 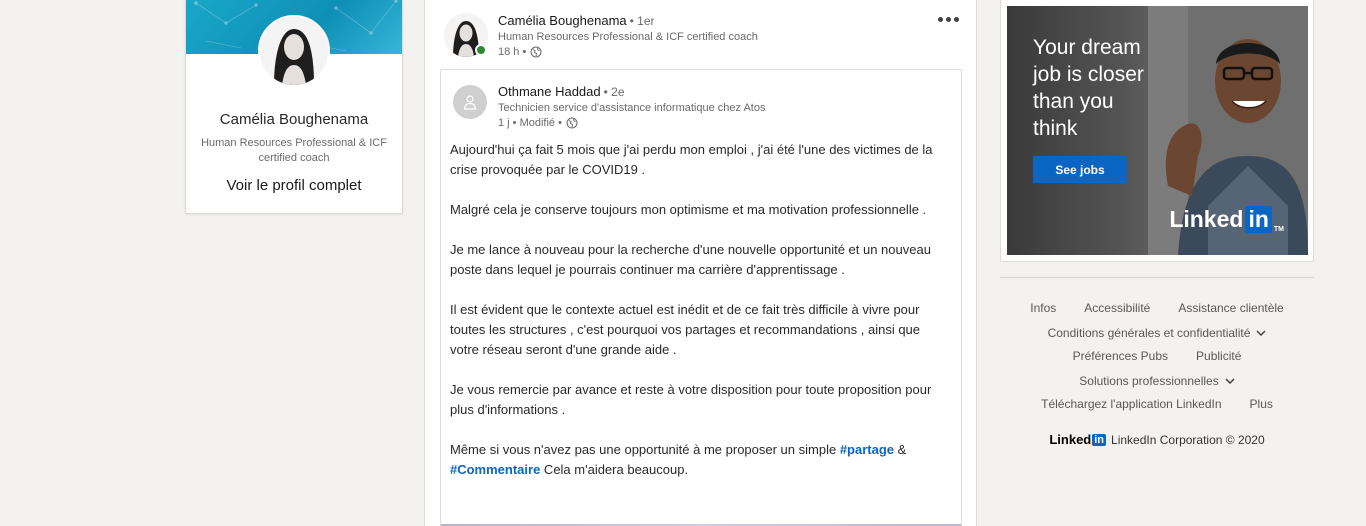 What do you see at coordinates (1120, 356) in the screenshot?
I see `footer-link-preferences: Préférences Pubs` at bounding box center [1120, 356].